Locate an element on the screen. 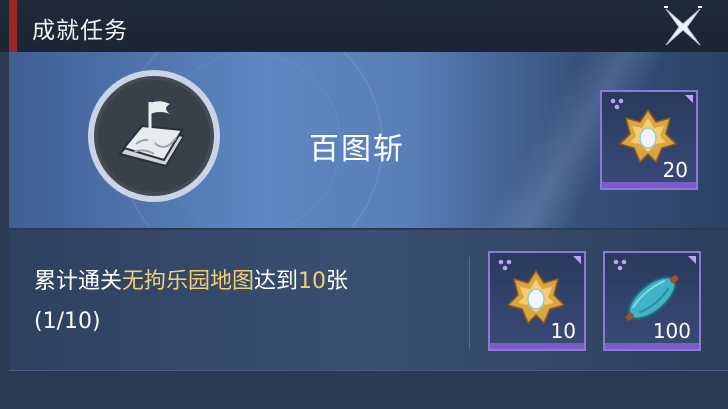  desc-number: 10 is located at coordinates (312, 281).